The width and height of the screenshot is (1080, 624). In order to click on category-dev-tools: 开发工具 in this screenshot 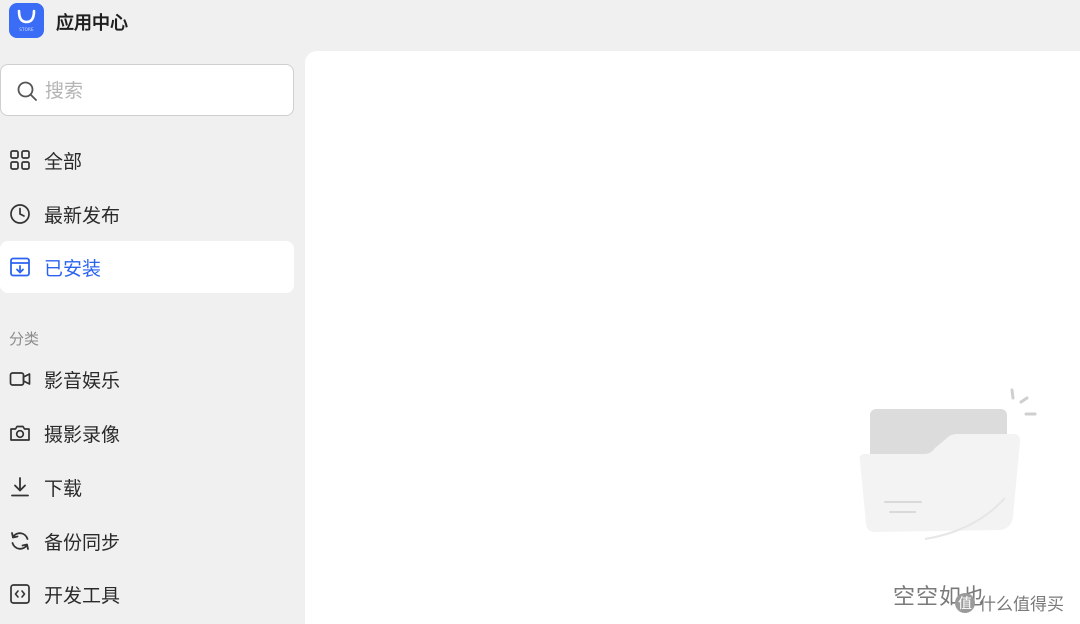, I will do `click(147, 594)`.